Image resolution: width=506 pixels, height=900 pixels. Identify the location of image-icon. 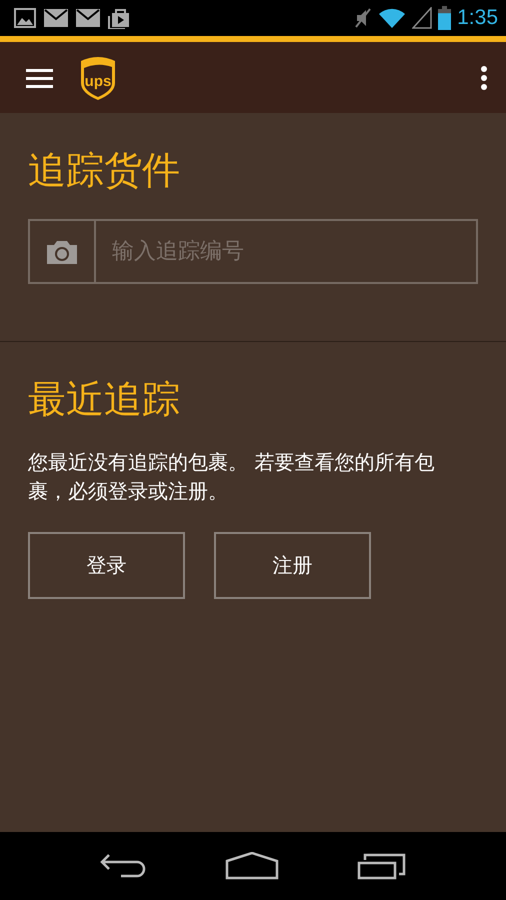
(25, 18).